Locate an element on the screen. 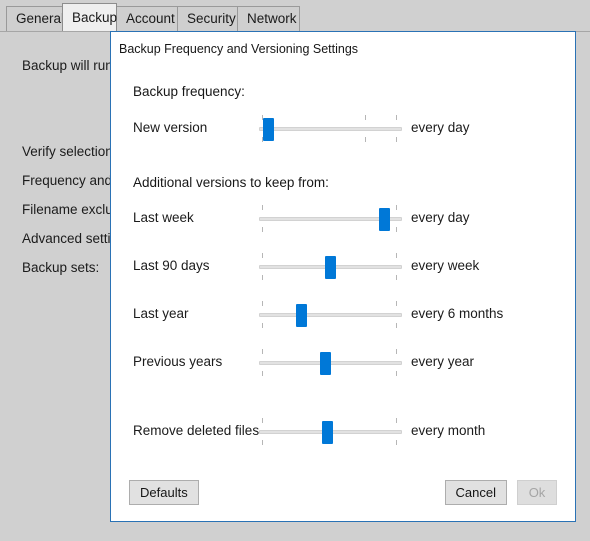  tab-strip: General Backup Account Security Network is located at coordinates (295, 16).